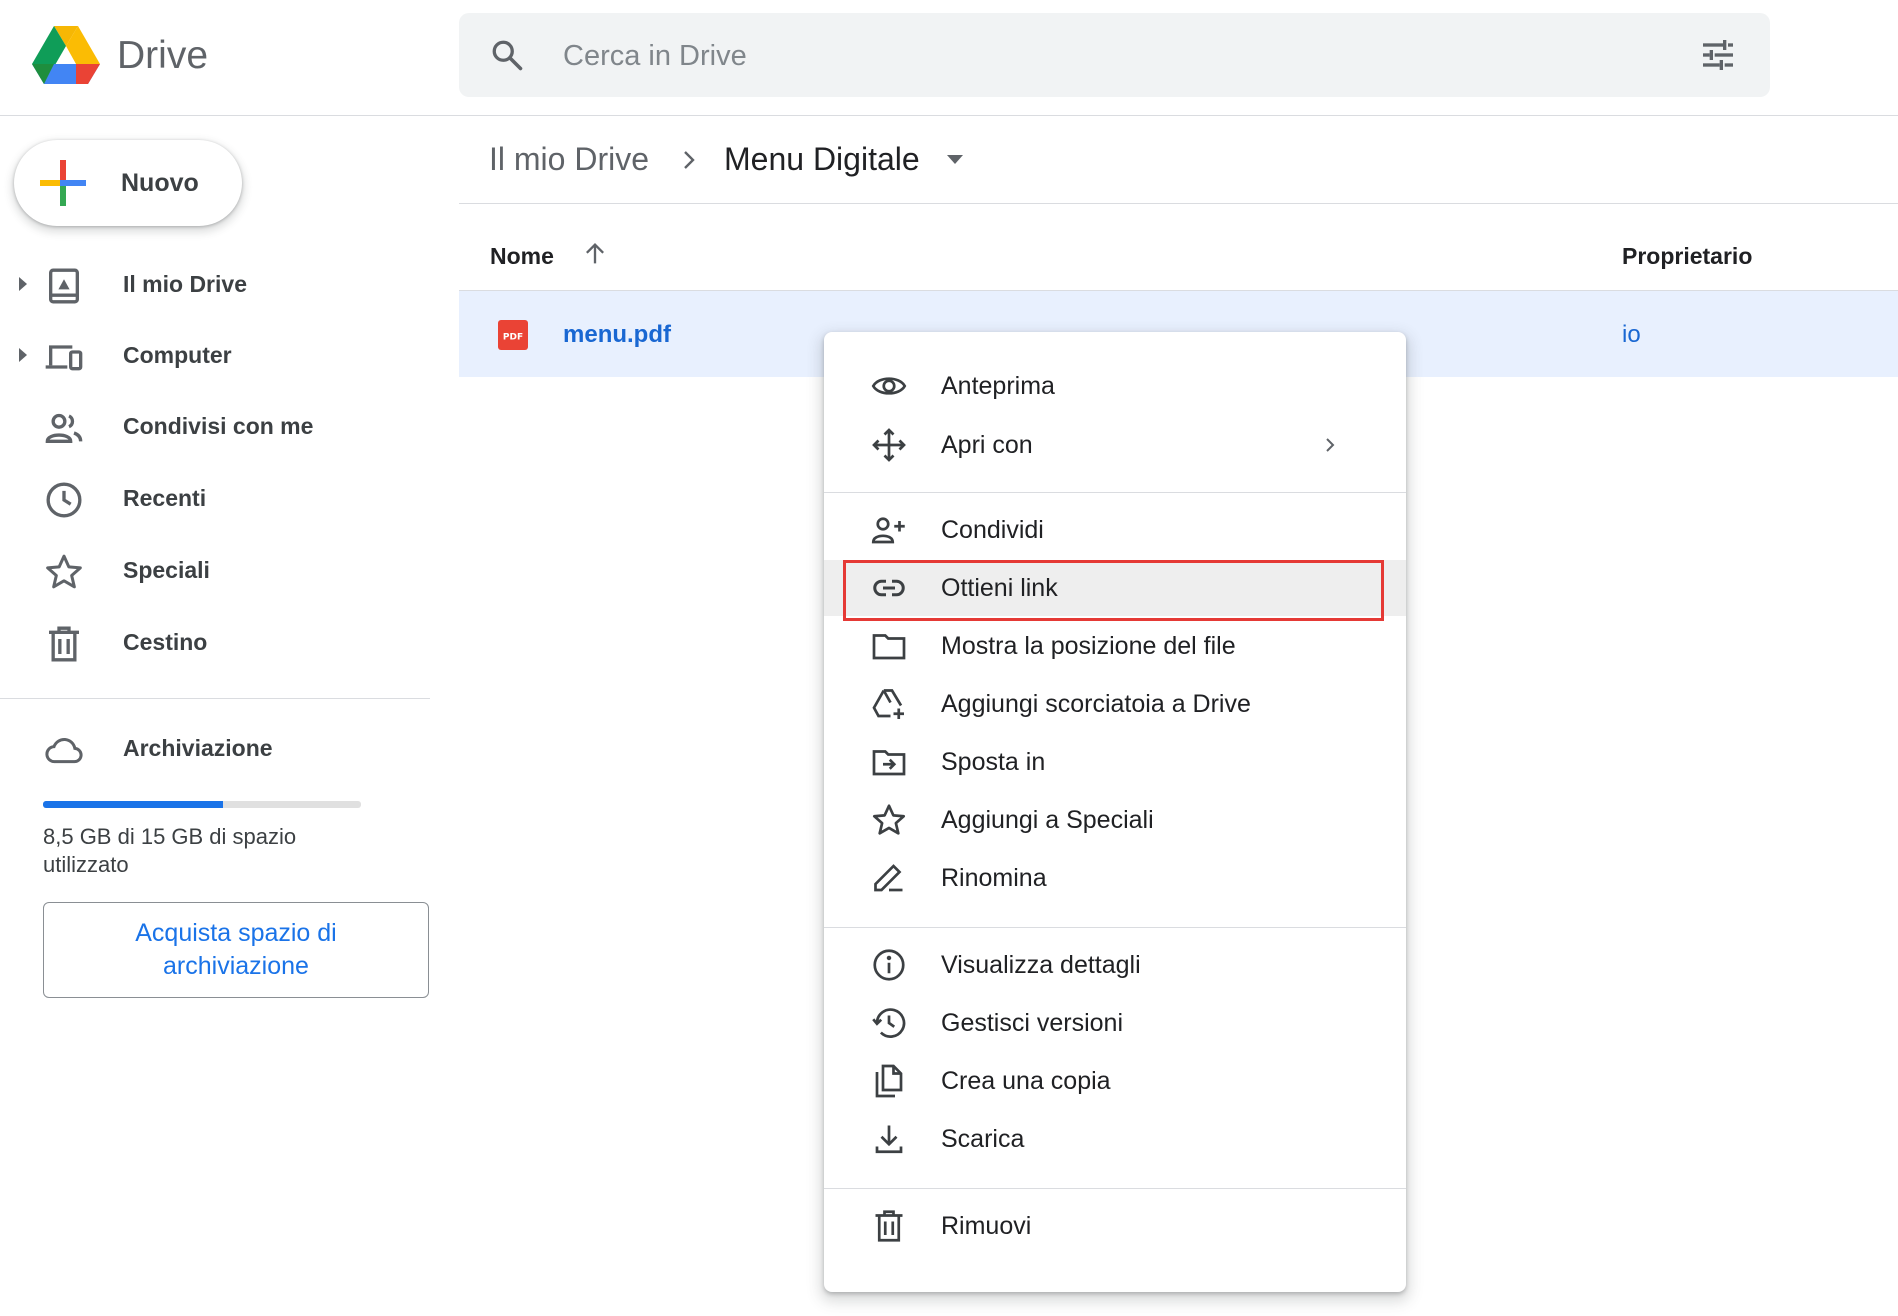 This screenshot has height=1316, width=1898. Describe the element at coordinates (889, 1139) in the screenshot. I see `download-icon` at that location.